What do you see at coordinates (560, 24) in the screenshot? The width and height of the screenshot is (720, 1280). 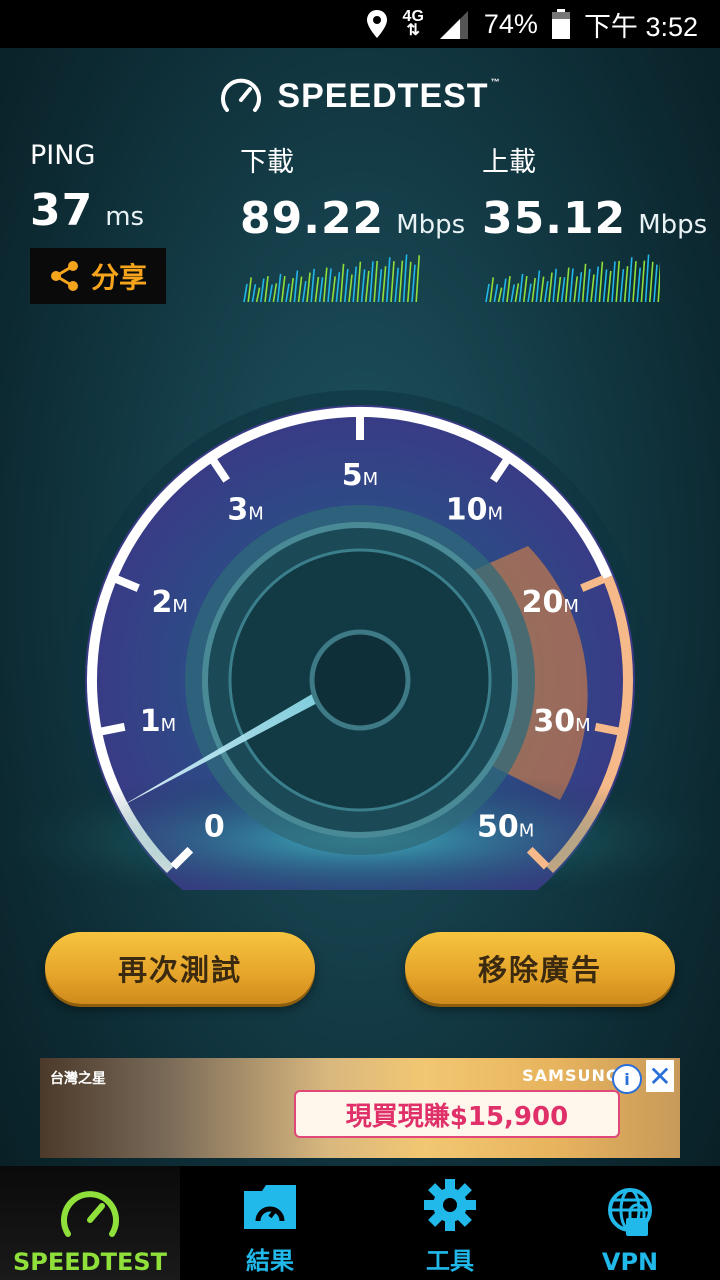 I see `battery-icon` at bounding box center [560, 24].